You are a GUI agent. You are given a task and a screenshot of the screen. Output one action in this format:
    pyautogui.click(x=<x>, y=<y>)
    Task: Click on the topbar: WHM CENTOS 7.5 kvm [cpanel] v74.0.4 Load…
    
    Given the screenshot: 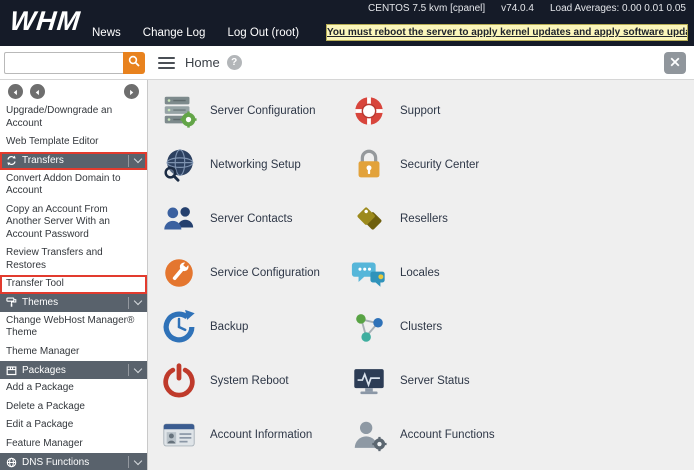 What is the action you would take?
    pyautogui.click(x=347, y=23)
    